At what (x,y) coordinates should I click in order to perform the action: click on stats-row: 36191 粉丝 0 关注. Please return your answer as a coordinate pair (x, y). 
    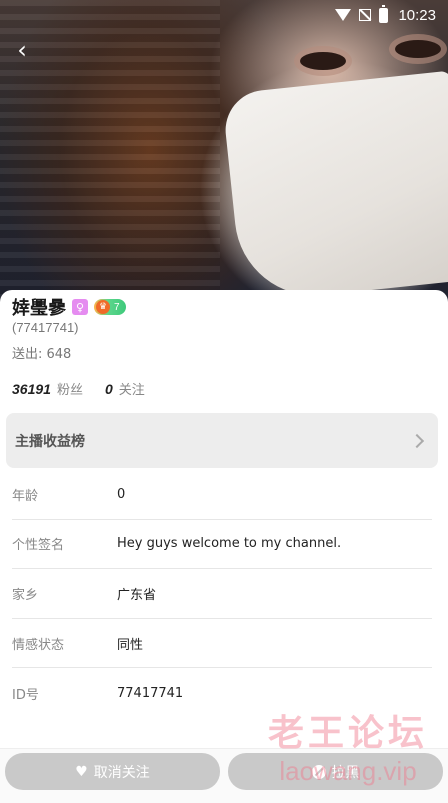
    Looking at the image, I should click on (78, 388).